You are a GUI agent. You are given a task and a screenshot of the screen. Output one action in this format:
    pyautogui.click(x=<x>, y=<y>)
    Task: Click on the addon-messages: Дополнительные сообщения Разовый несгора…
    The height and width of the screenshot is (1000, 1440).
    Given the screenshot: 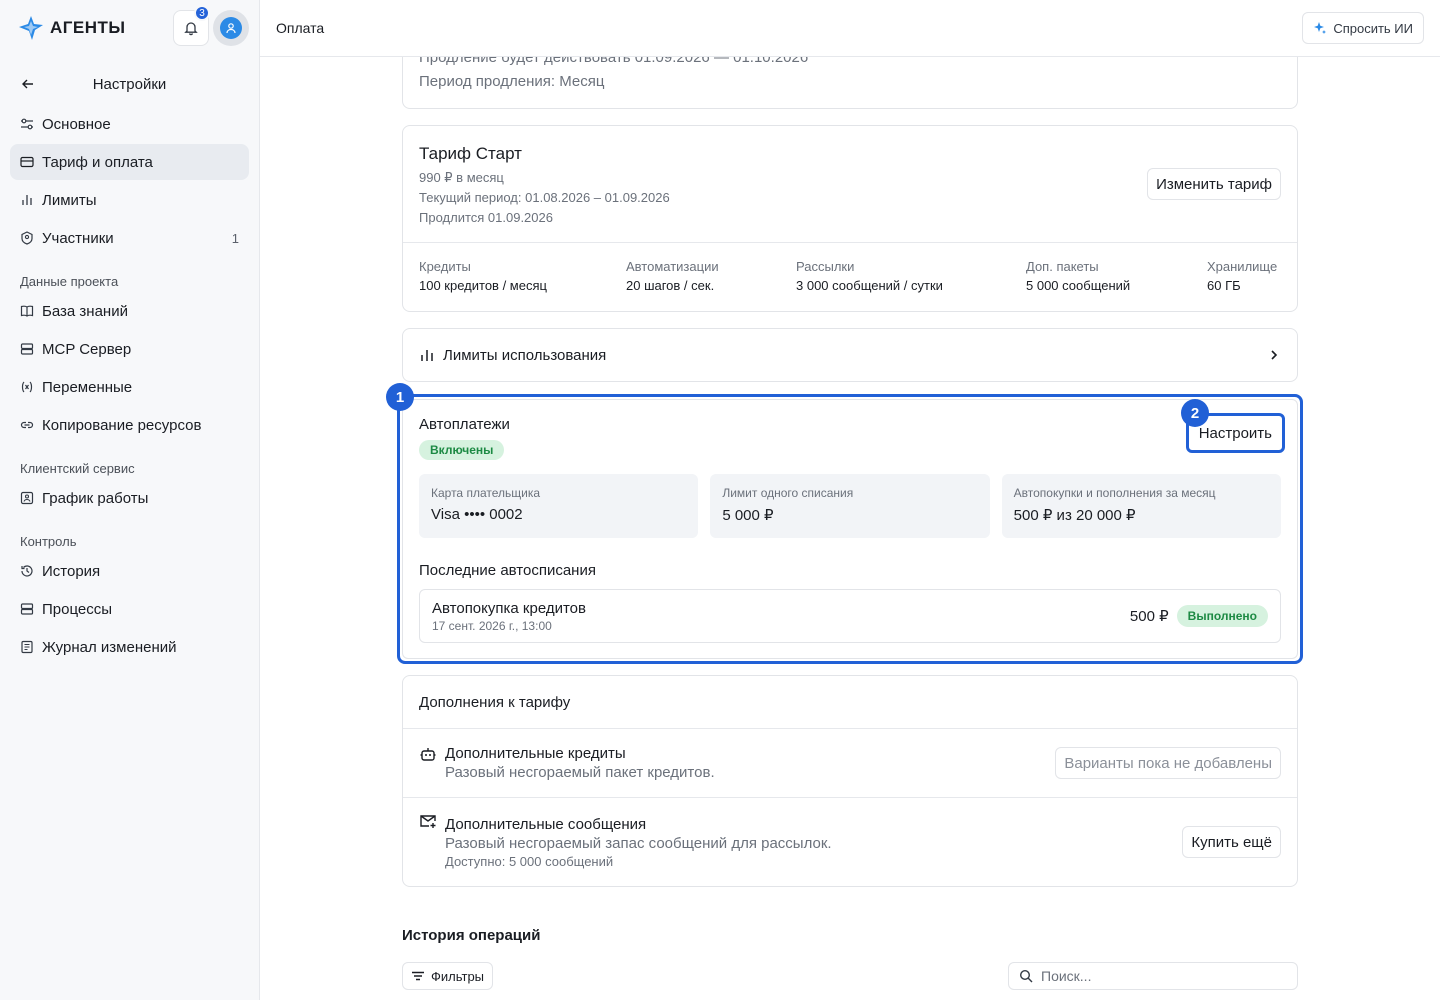 What is the action you would take?
    pyautogui.click(x=850, y=842)
    